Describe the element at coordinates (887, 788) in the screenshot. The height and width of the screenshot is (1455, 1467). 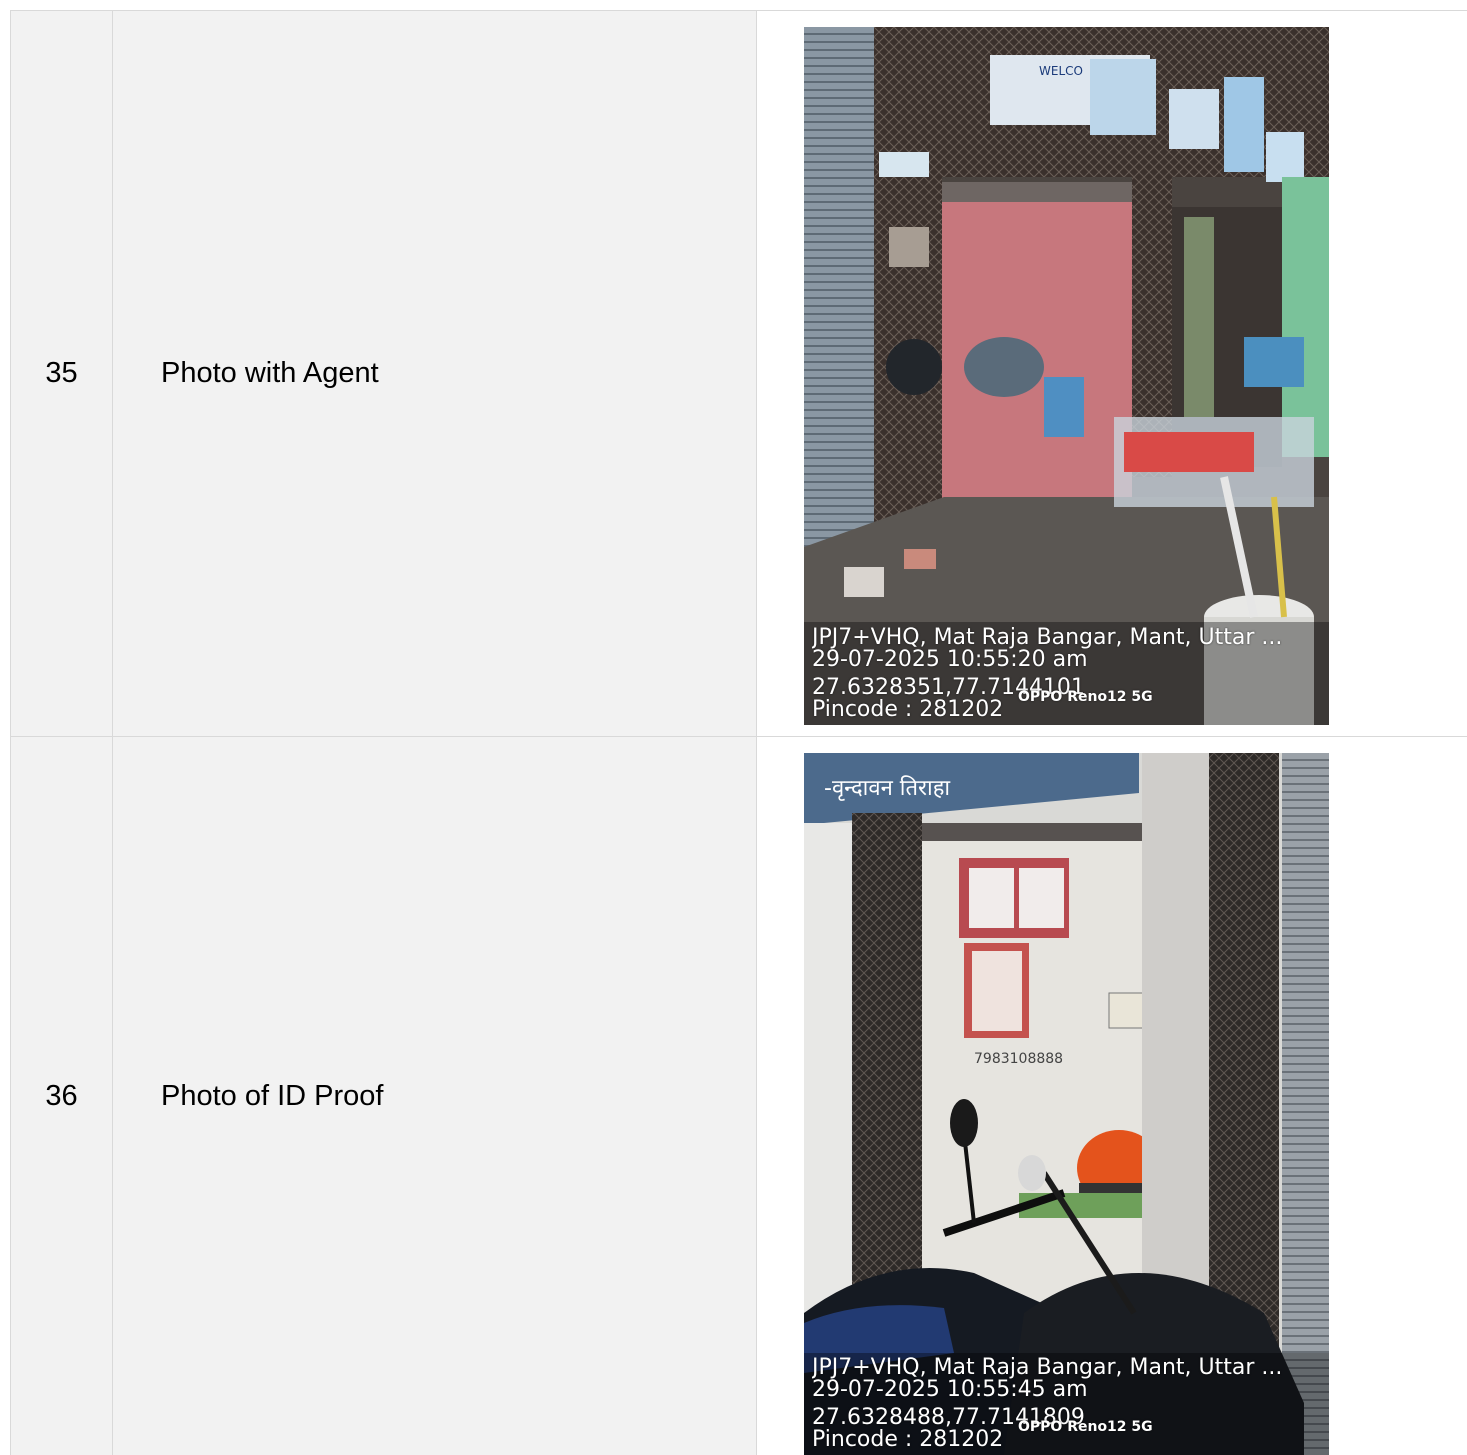
I see `banner-text: -वृन्दावन तिराहा` at that location.